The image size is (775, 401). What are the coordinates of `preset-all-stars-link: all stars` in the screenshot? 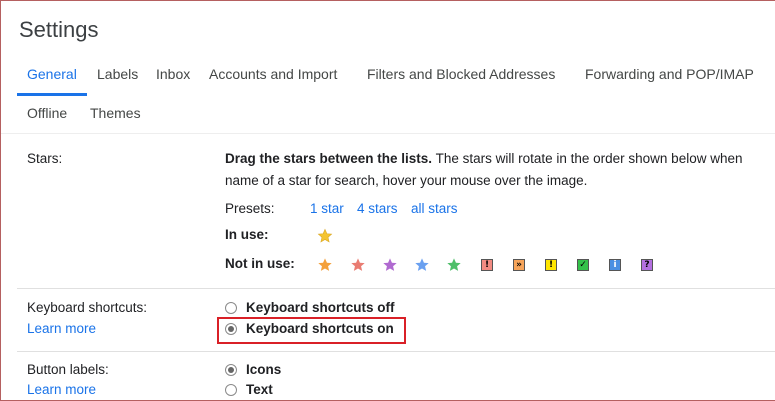 It's located at (434, 208).